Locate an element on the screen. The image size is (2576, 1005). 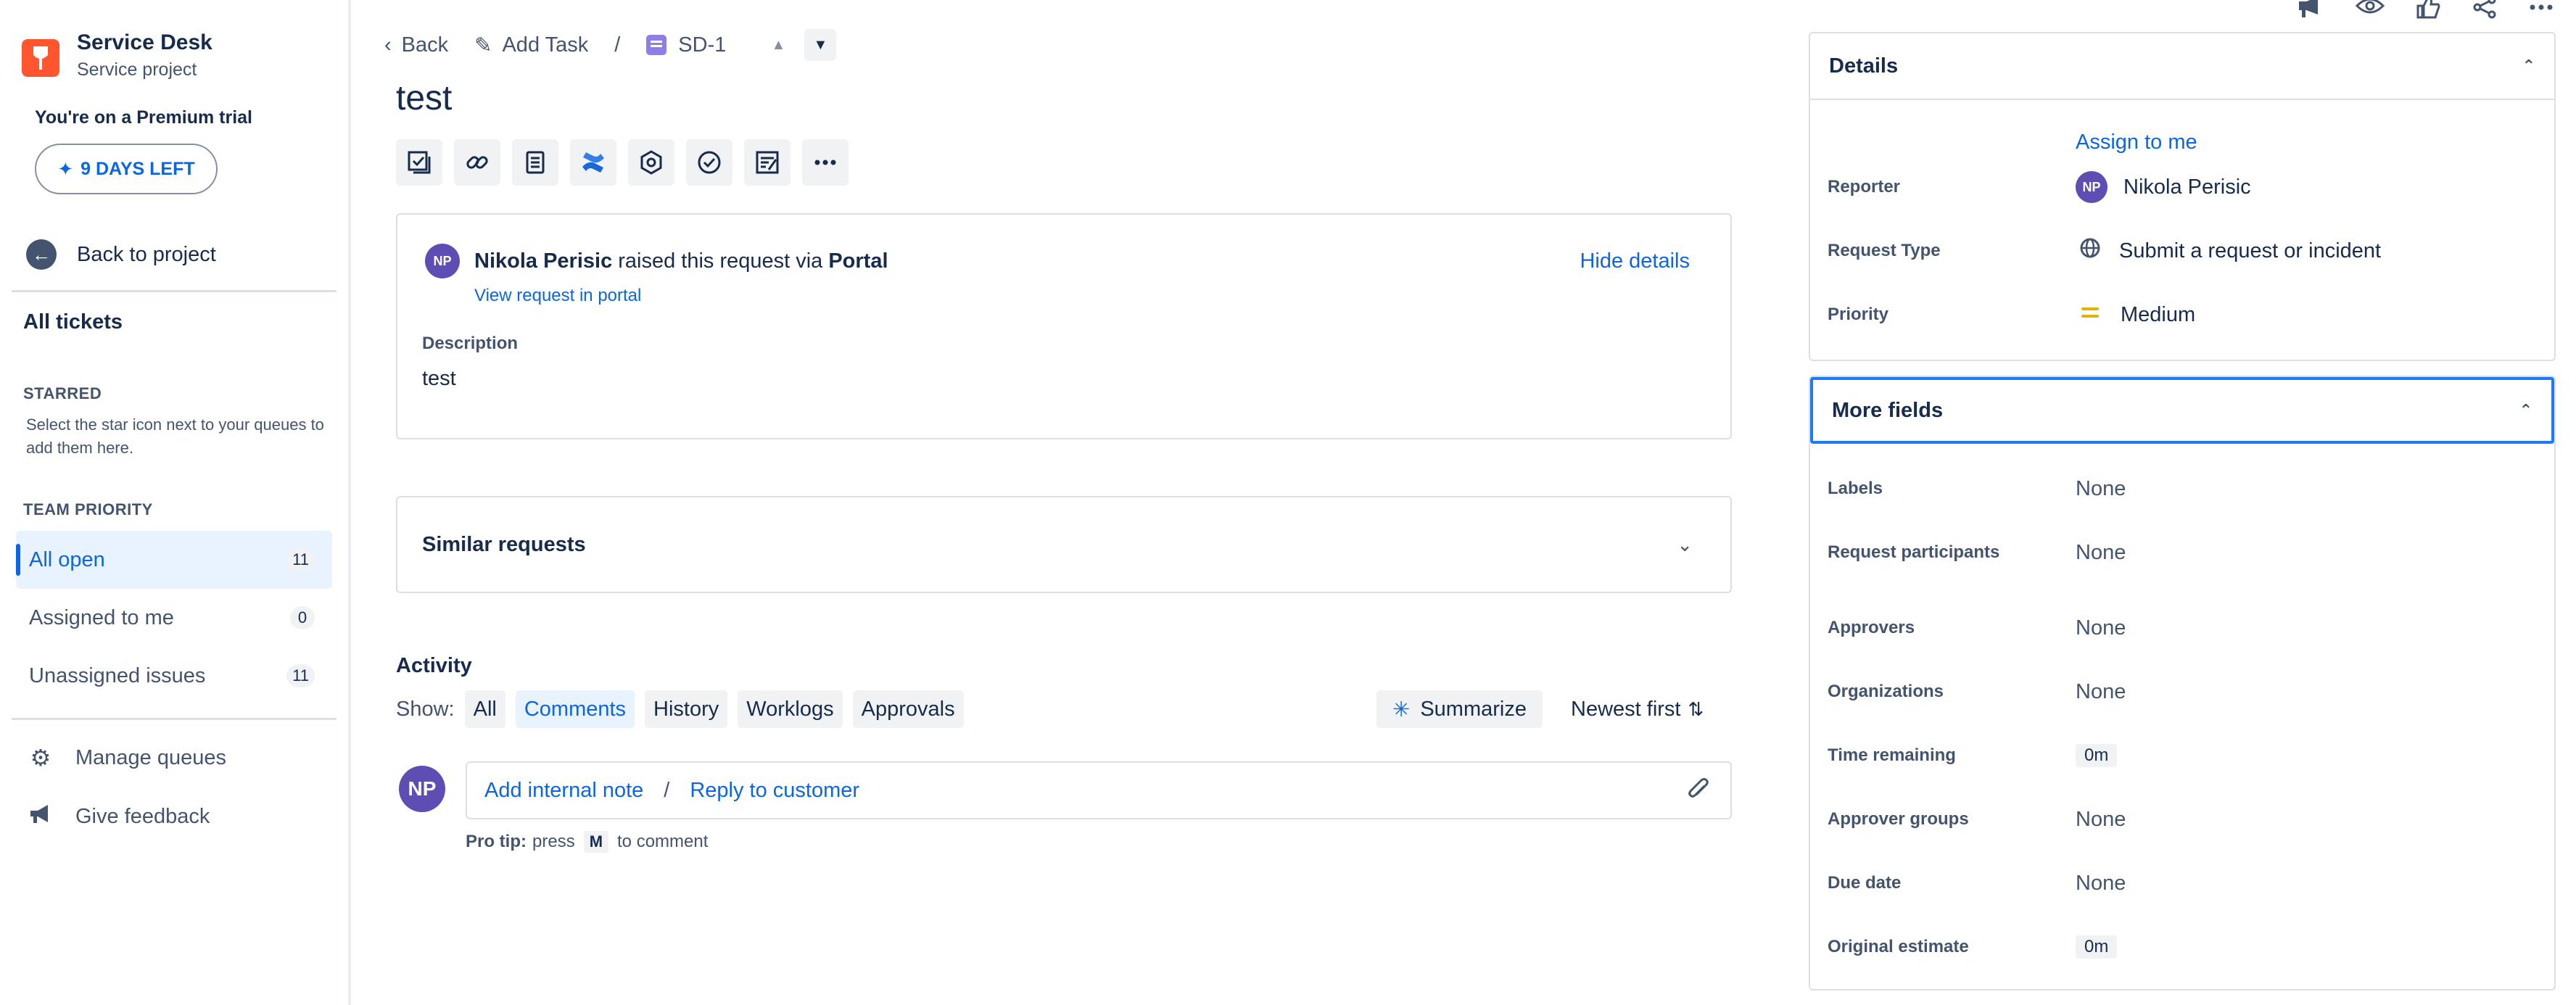
field-label: Original estimate is located at coordinates (1898, 947).